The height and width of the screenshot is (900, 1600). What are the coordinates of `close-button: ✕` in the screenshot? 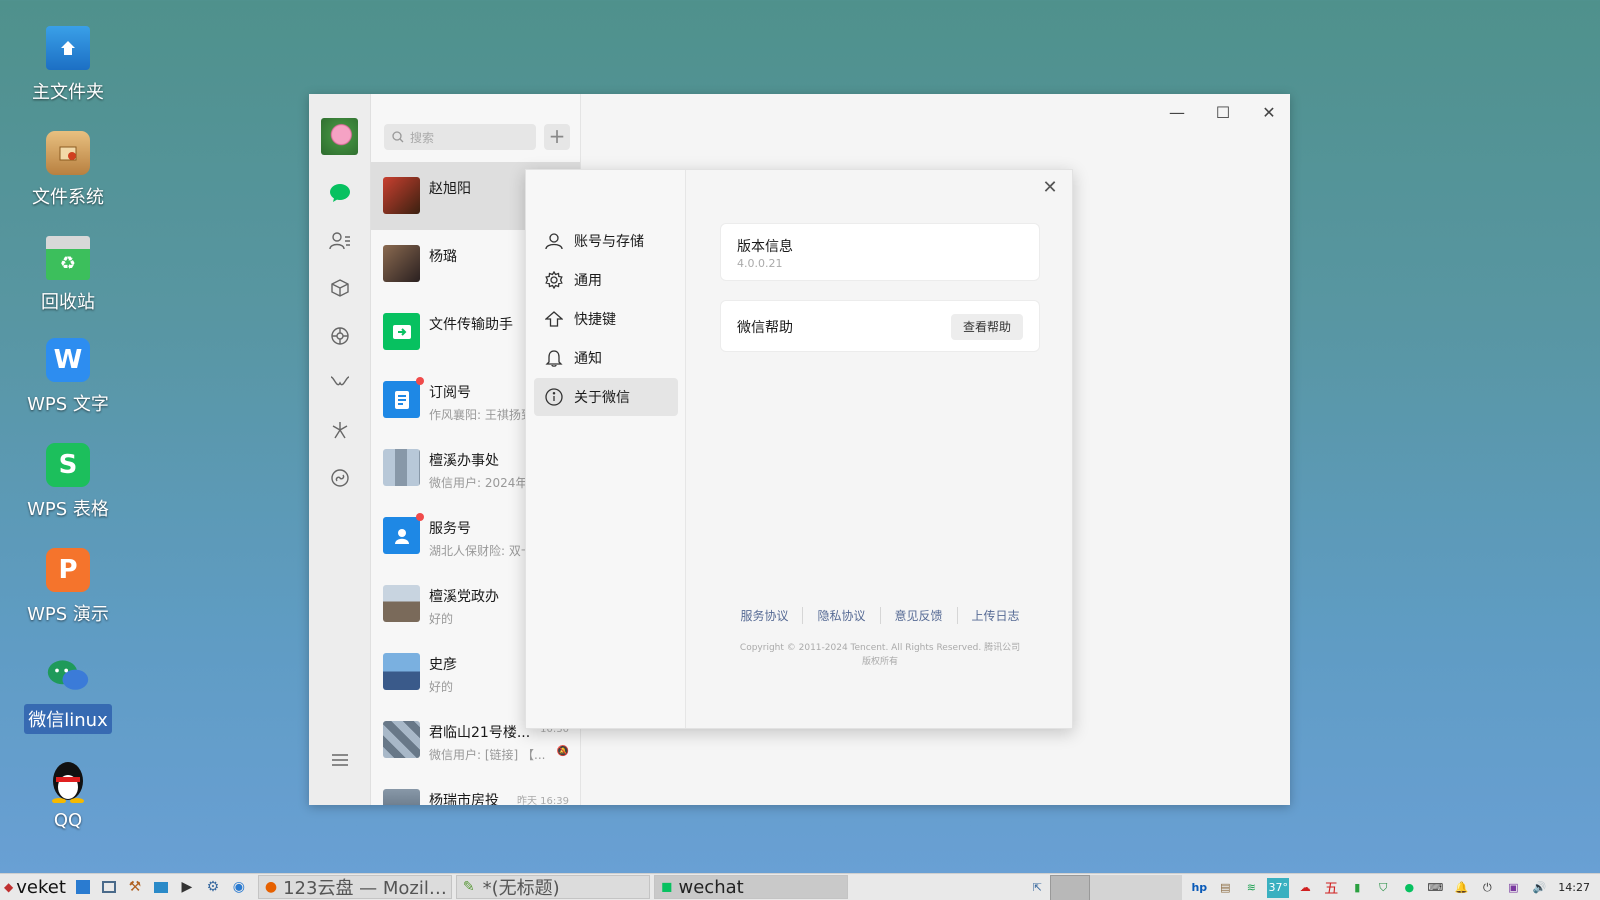 It's located at (1269, 113).